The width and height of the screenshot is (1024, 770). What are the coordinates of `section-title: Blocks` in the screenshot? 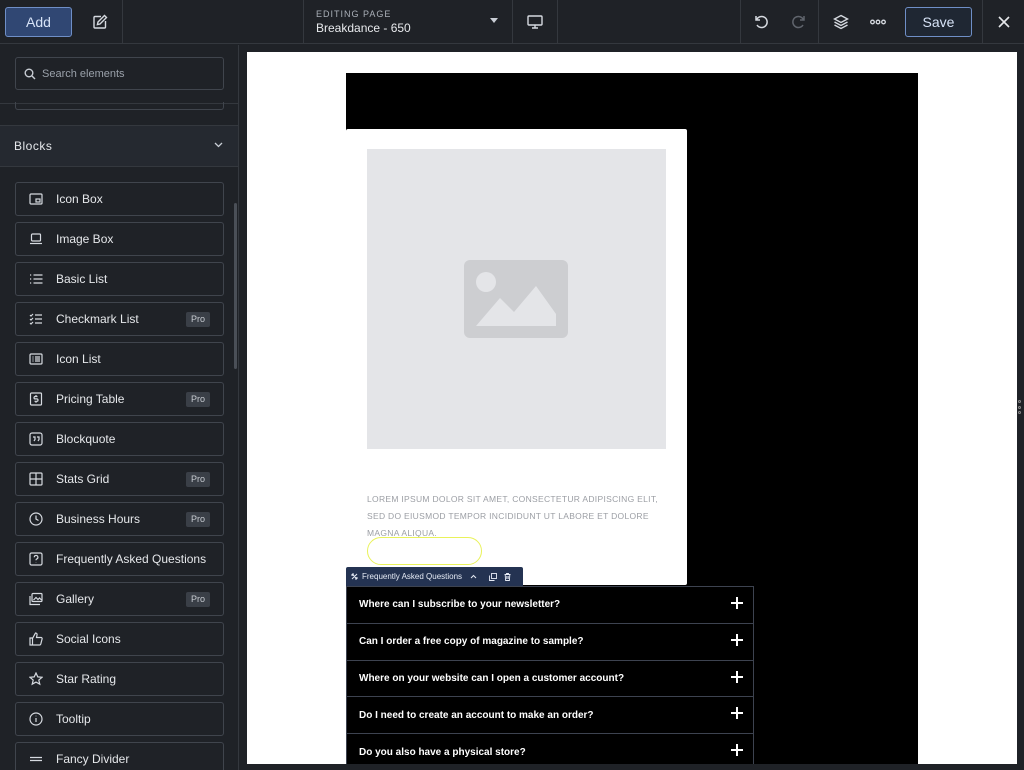 It's located at (33, 146).